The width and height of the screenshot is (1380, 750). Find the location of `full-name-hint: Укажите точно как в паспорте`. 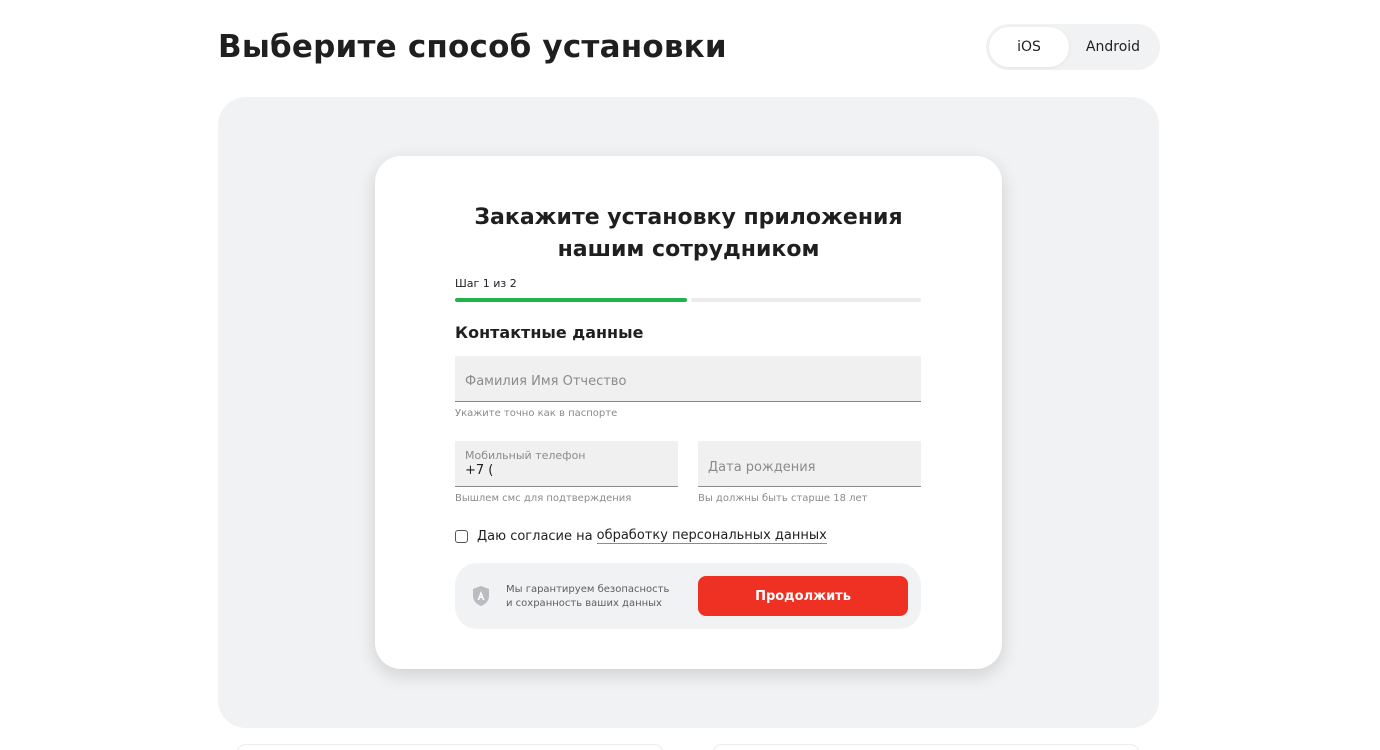

full-name-hint: Укажите точно как в паспорте is located at coordinates (536, 413).